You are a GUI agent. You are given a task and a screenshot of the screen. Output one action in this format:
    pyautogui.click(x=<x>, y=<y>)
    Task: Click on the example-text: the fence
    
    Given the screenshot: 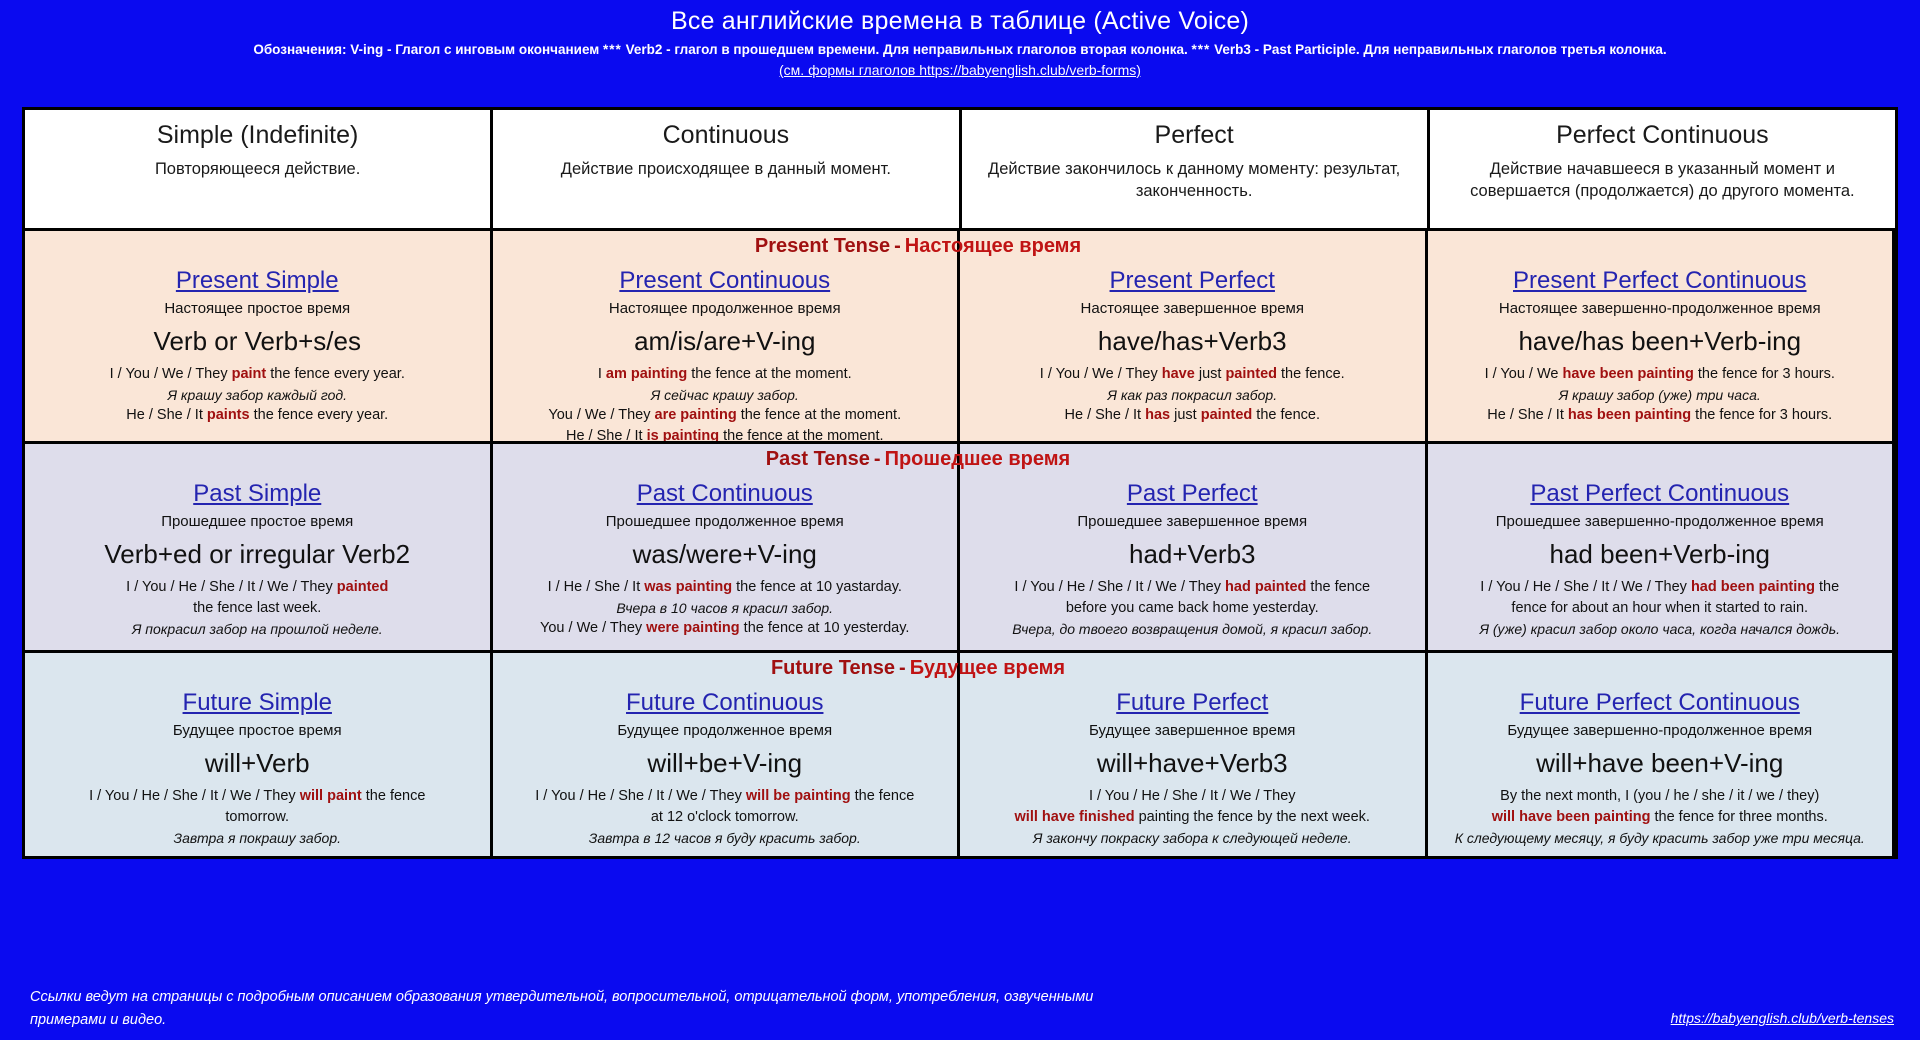 What is the action you would take?
    pyautogui.click(x=393, y=795)
    